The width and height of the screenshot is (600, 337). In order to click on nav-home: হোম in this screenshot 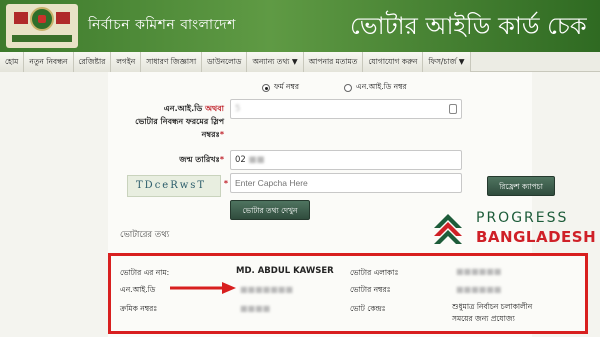, I will do `click(12, 62)`.